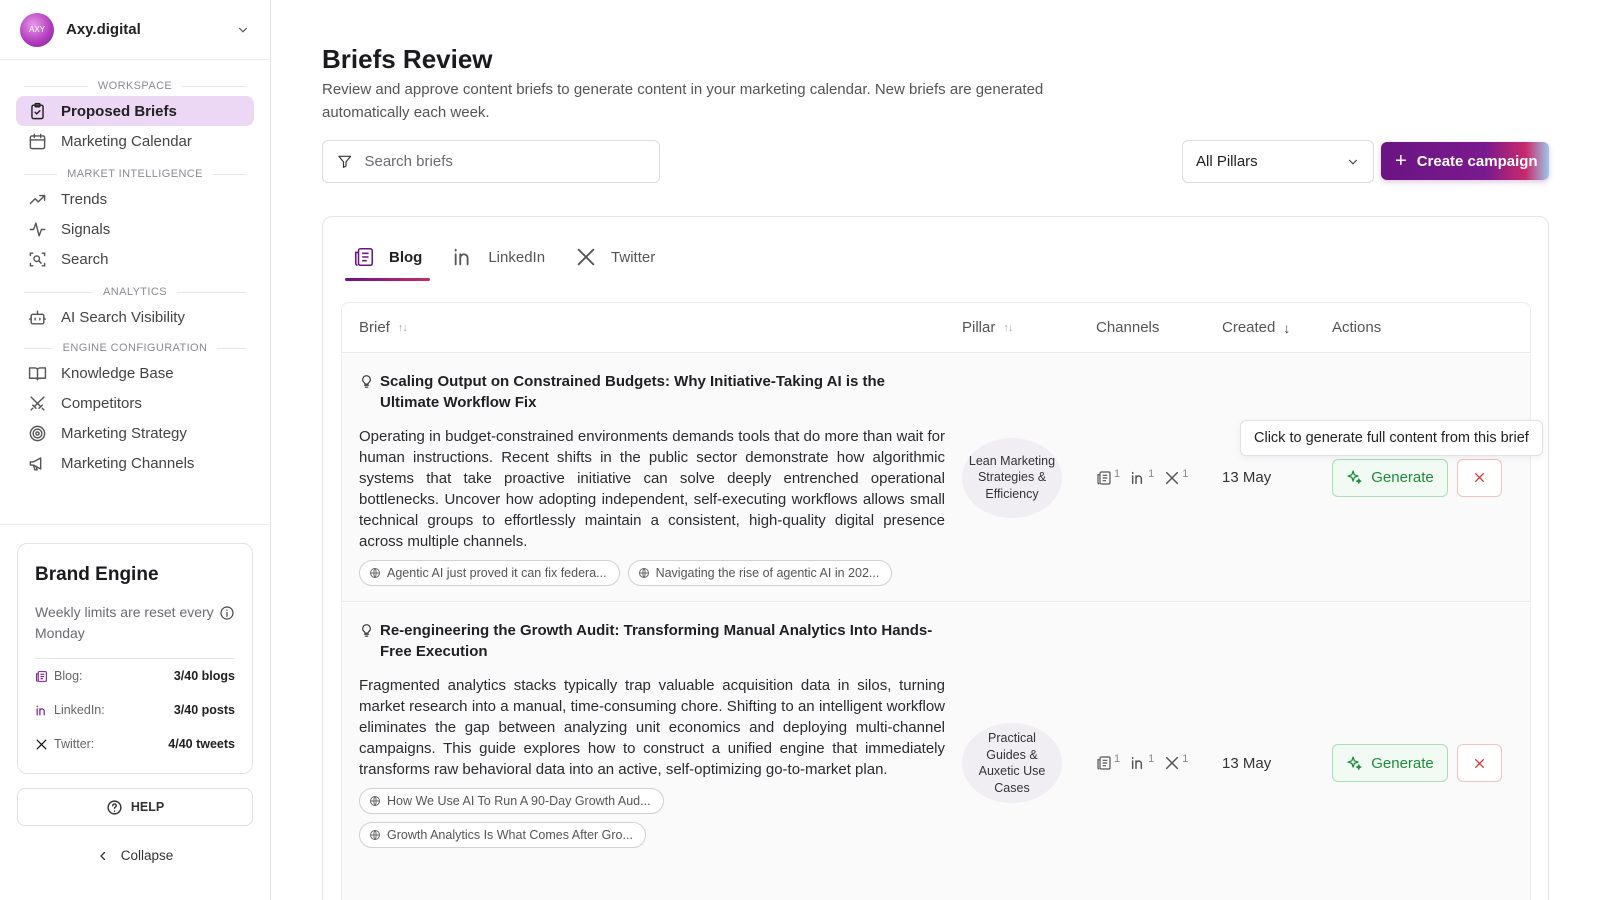 This screenshot has height=900, width=1600. I want to click on section-label-market-intelligence: MARKET INTELLIGENCE, so click(135, 174).